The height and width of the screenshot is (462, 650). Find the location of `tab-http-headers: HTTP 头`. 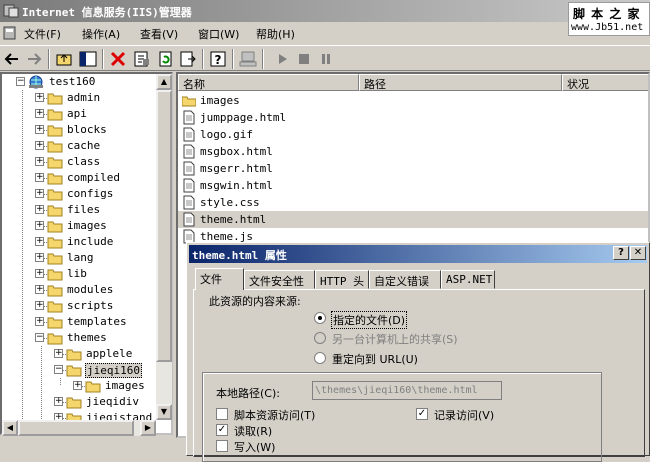

tab-http-headers: HTTP 头 is located at coordinates (342, 279).